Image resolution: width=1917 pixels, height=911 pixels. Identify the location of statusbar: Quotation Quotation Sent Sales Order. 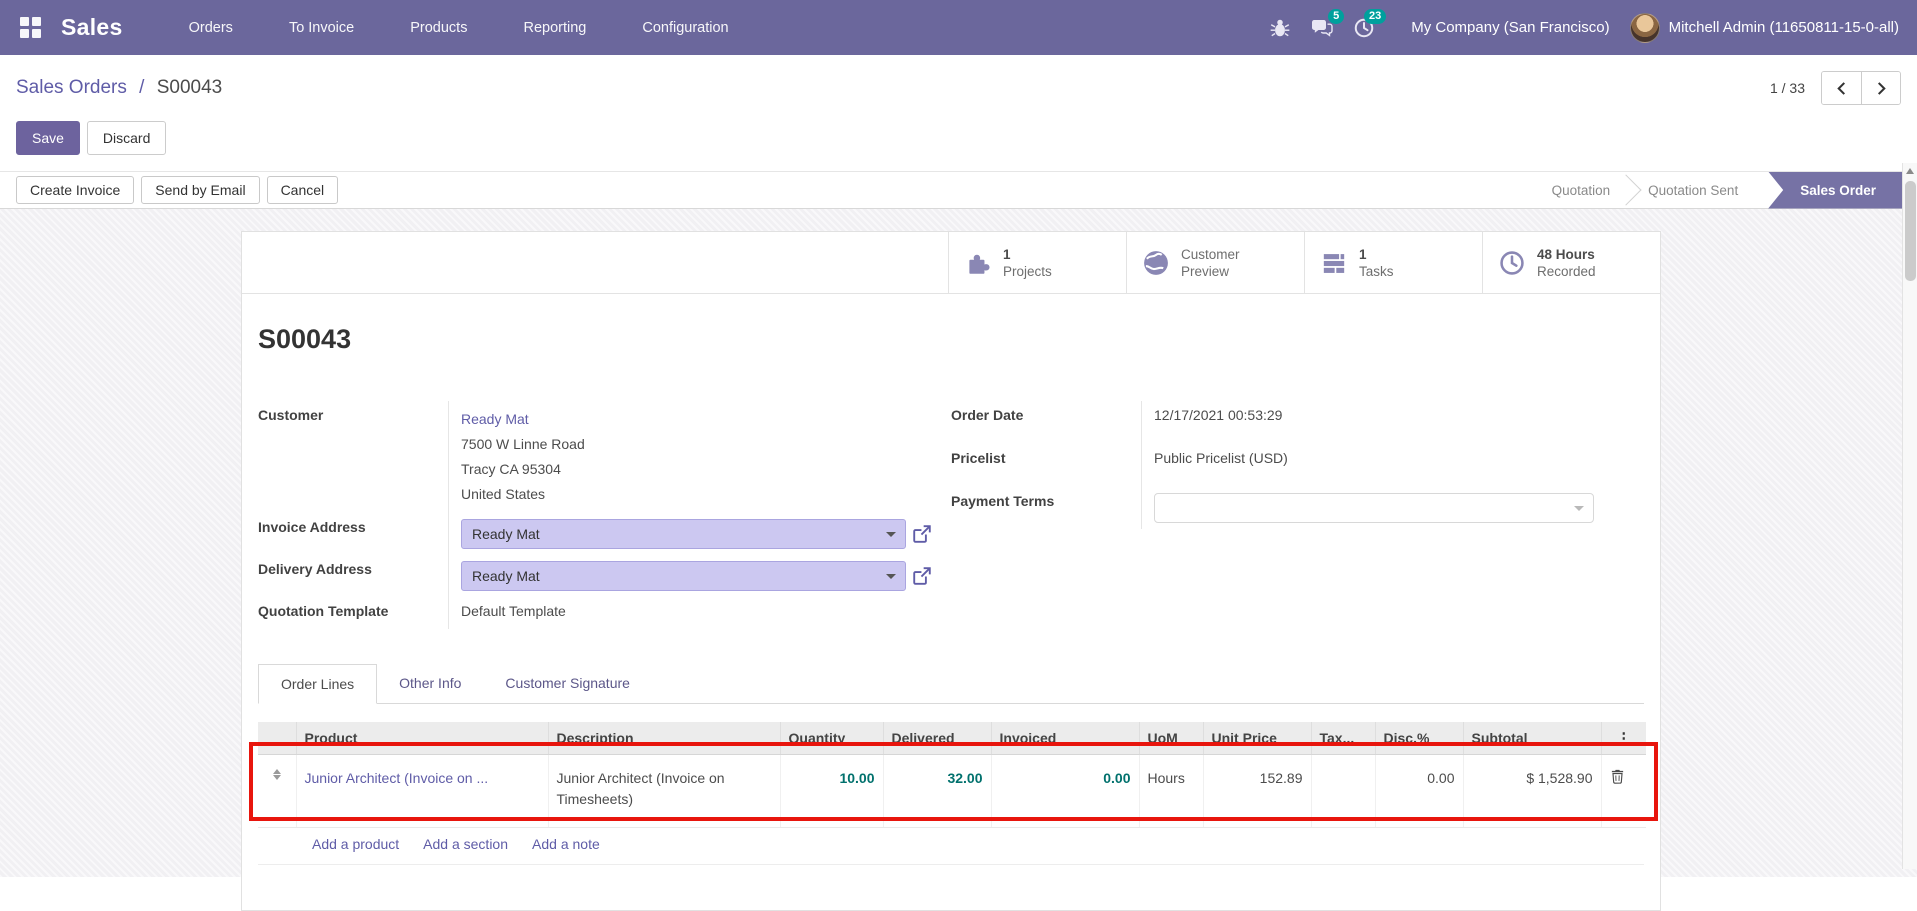
(1717, 190).